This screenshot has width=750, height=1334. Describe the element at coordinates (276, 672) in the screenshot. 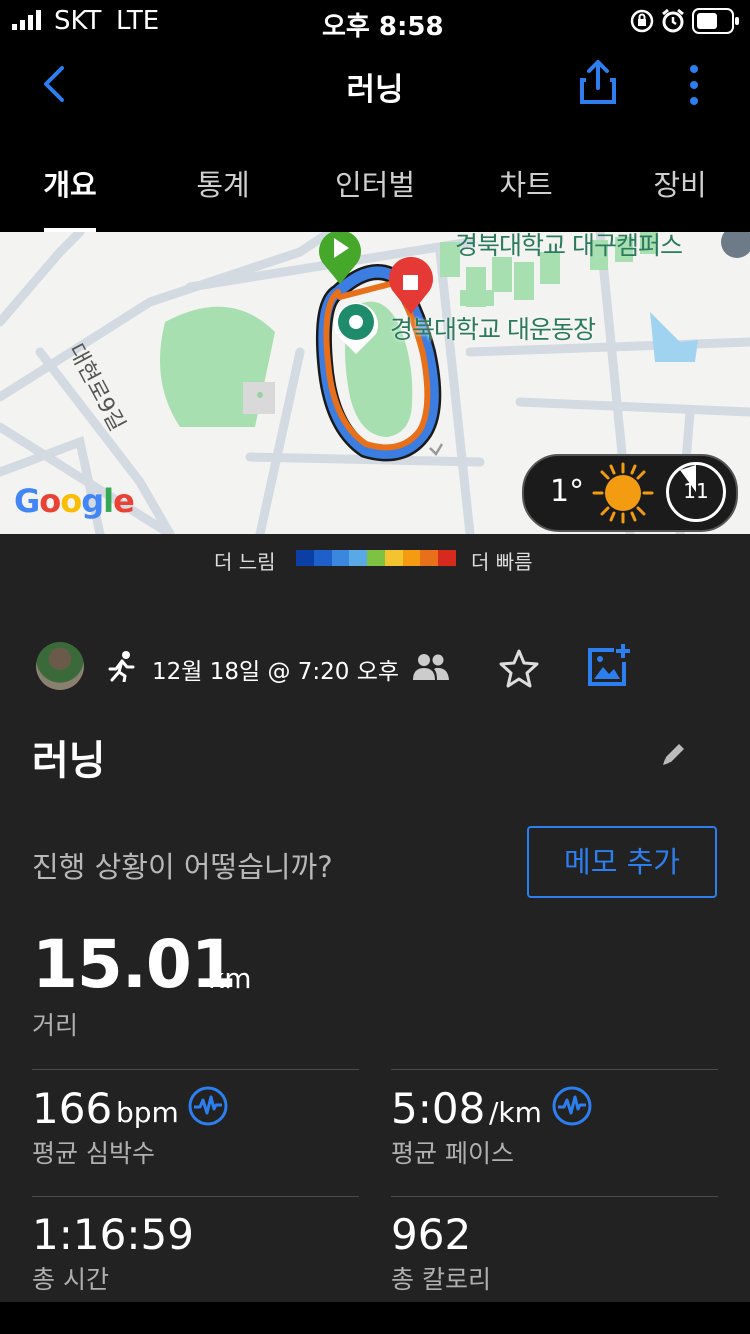

I see `activity-date: 12월 18일 @ 7:20 오후` at that location.